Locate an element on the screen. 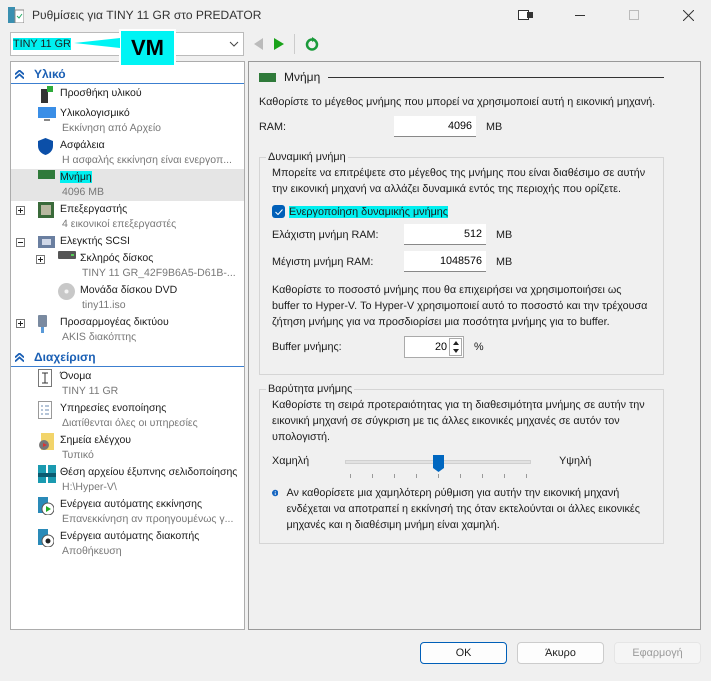 Image resolution: width=711 pixels, height=681 pixels. item-title: Μονάδα δίσκου DVD is located at coordinates (129, 290).